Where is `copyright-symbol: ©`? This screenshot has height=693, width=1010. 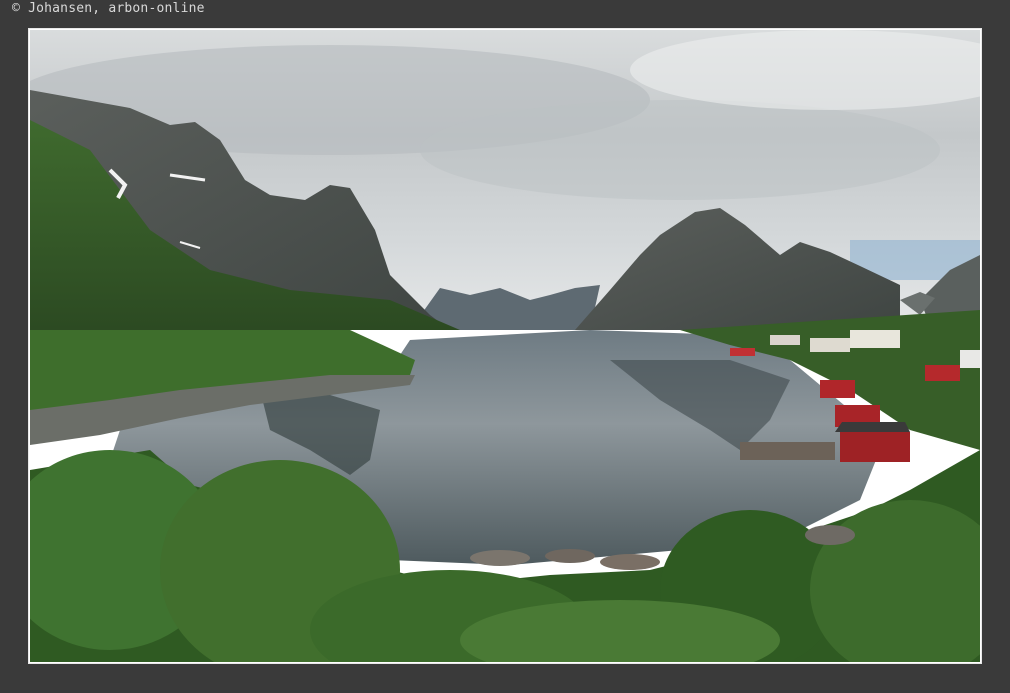
copyright-symbol: © is located at coordinates (16, 8).